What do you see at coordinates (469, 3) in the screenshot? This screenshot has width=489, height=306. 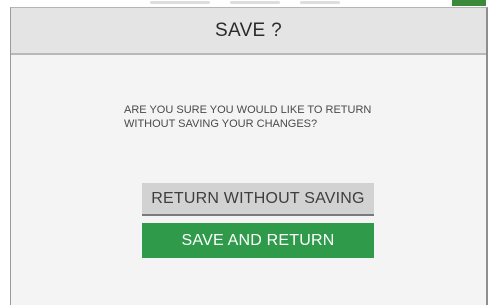 I see `background-accent` at bounding box center [469, 3].